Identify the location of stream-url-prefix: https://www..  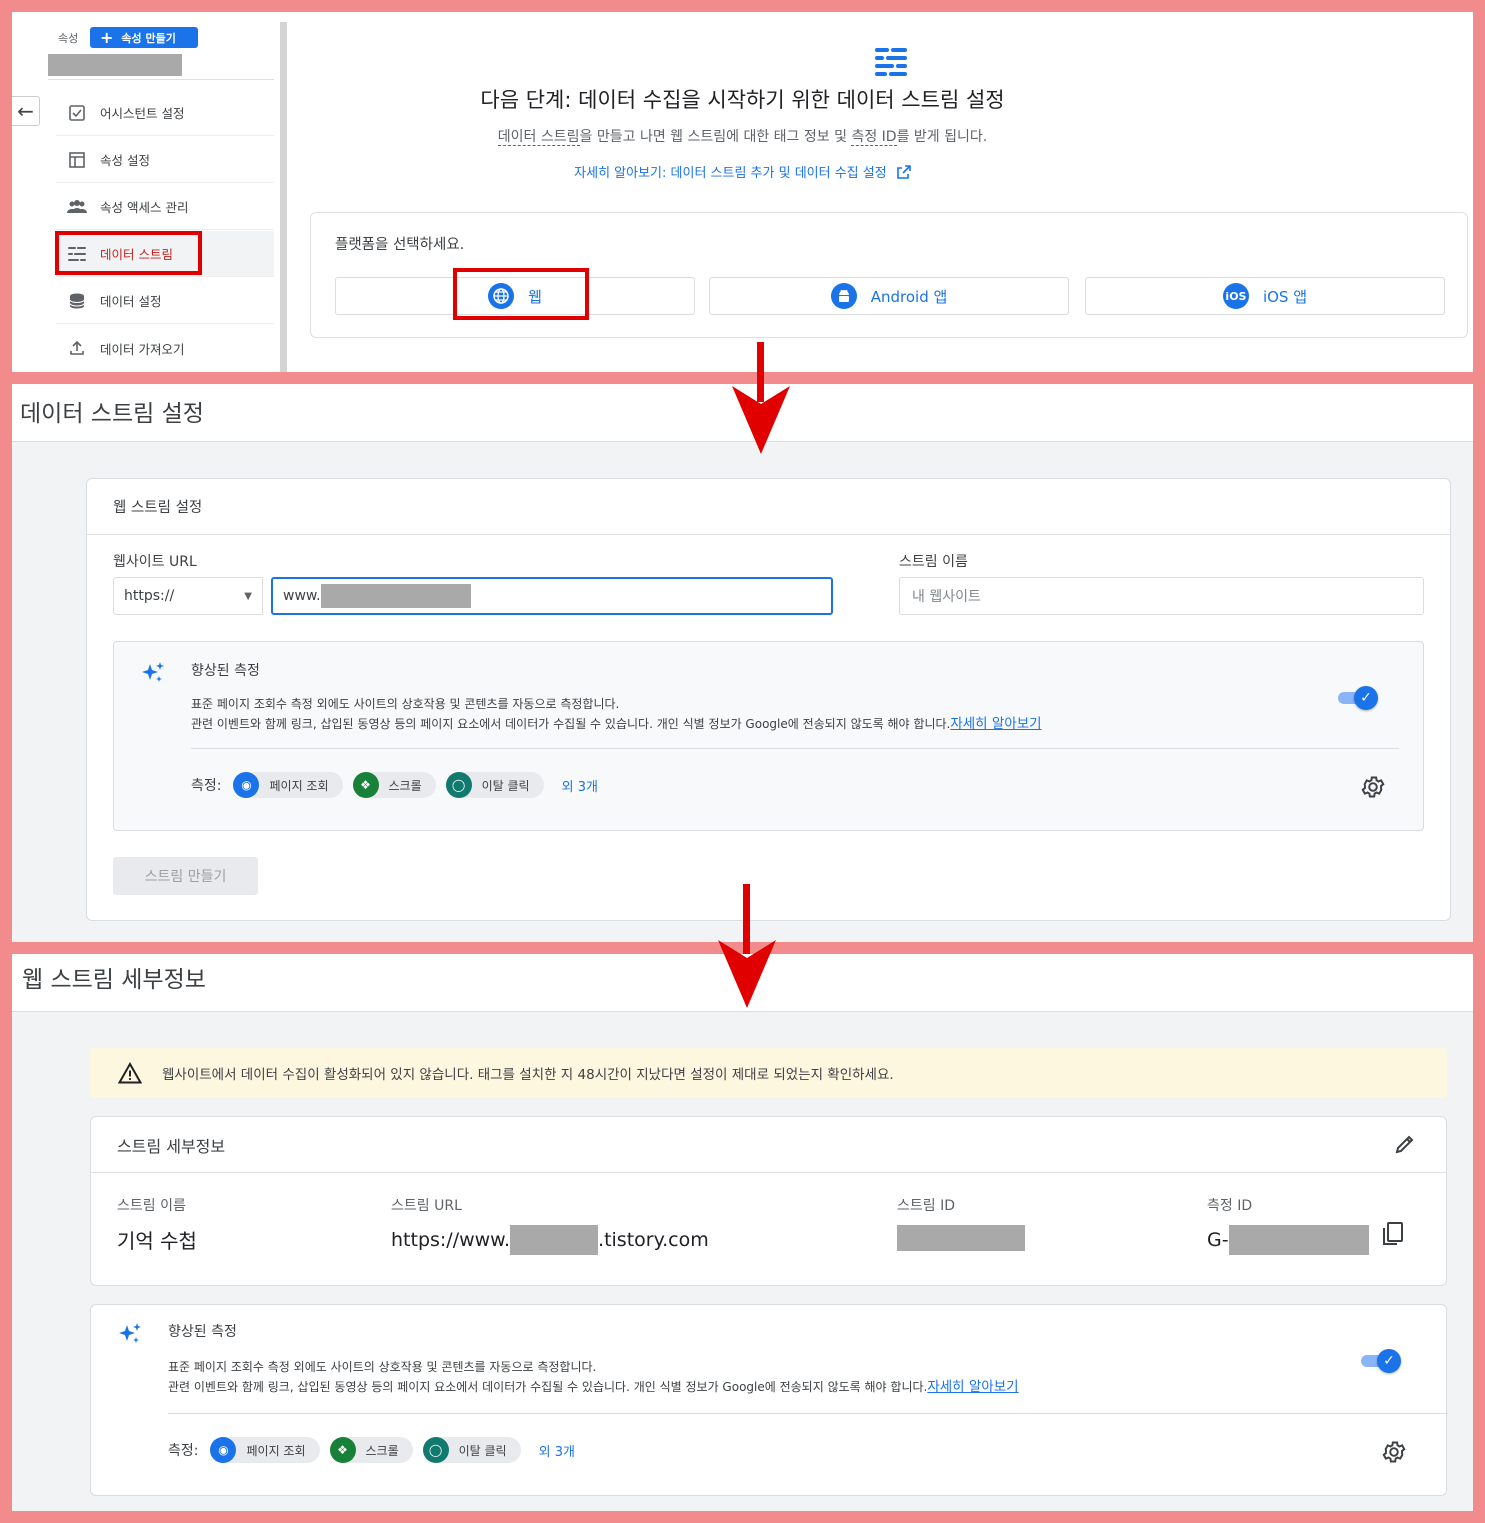
(451, 1240).